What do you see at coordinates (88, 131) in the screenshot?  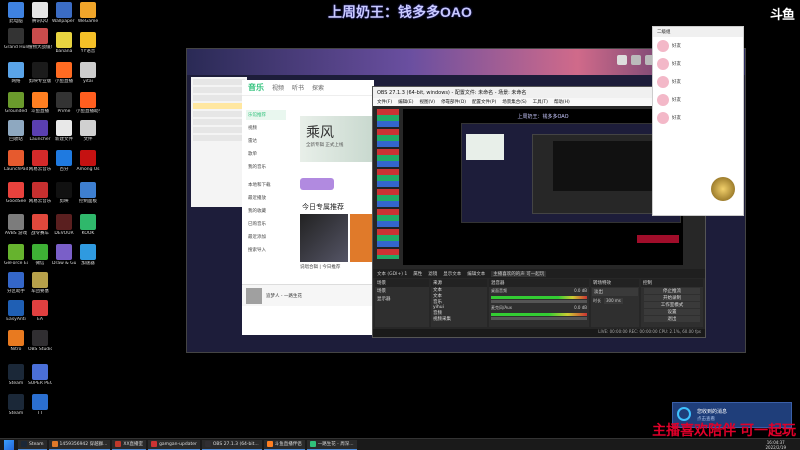 I see `desktop-icon: 文件` at bounding box center [88, 131].